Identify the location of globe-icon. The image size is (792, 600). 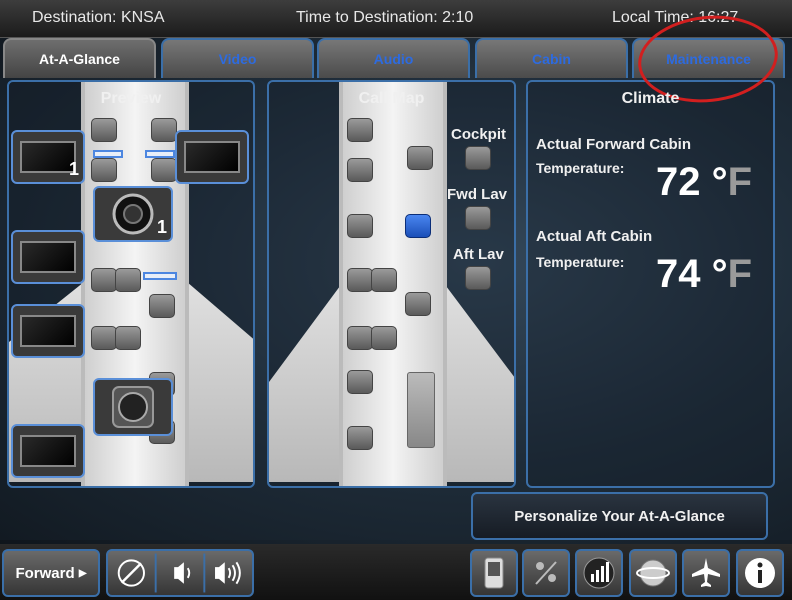
(653, 573).